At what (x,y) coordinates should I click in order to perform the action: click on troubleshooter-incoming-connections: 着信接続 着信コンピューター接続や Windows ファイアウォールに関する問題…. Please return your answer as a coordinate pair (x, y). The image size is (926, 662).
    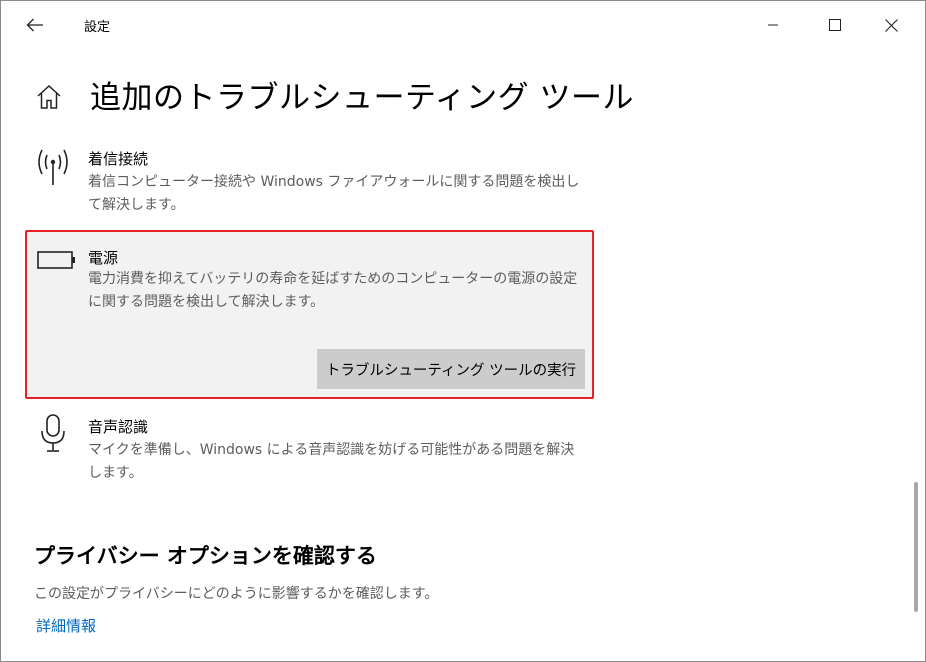
    Looking at the image, I should click on (309, 183).